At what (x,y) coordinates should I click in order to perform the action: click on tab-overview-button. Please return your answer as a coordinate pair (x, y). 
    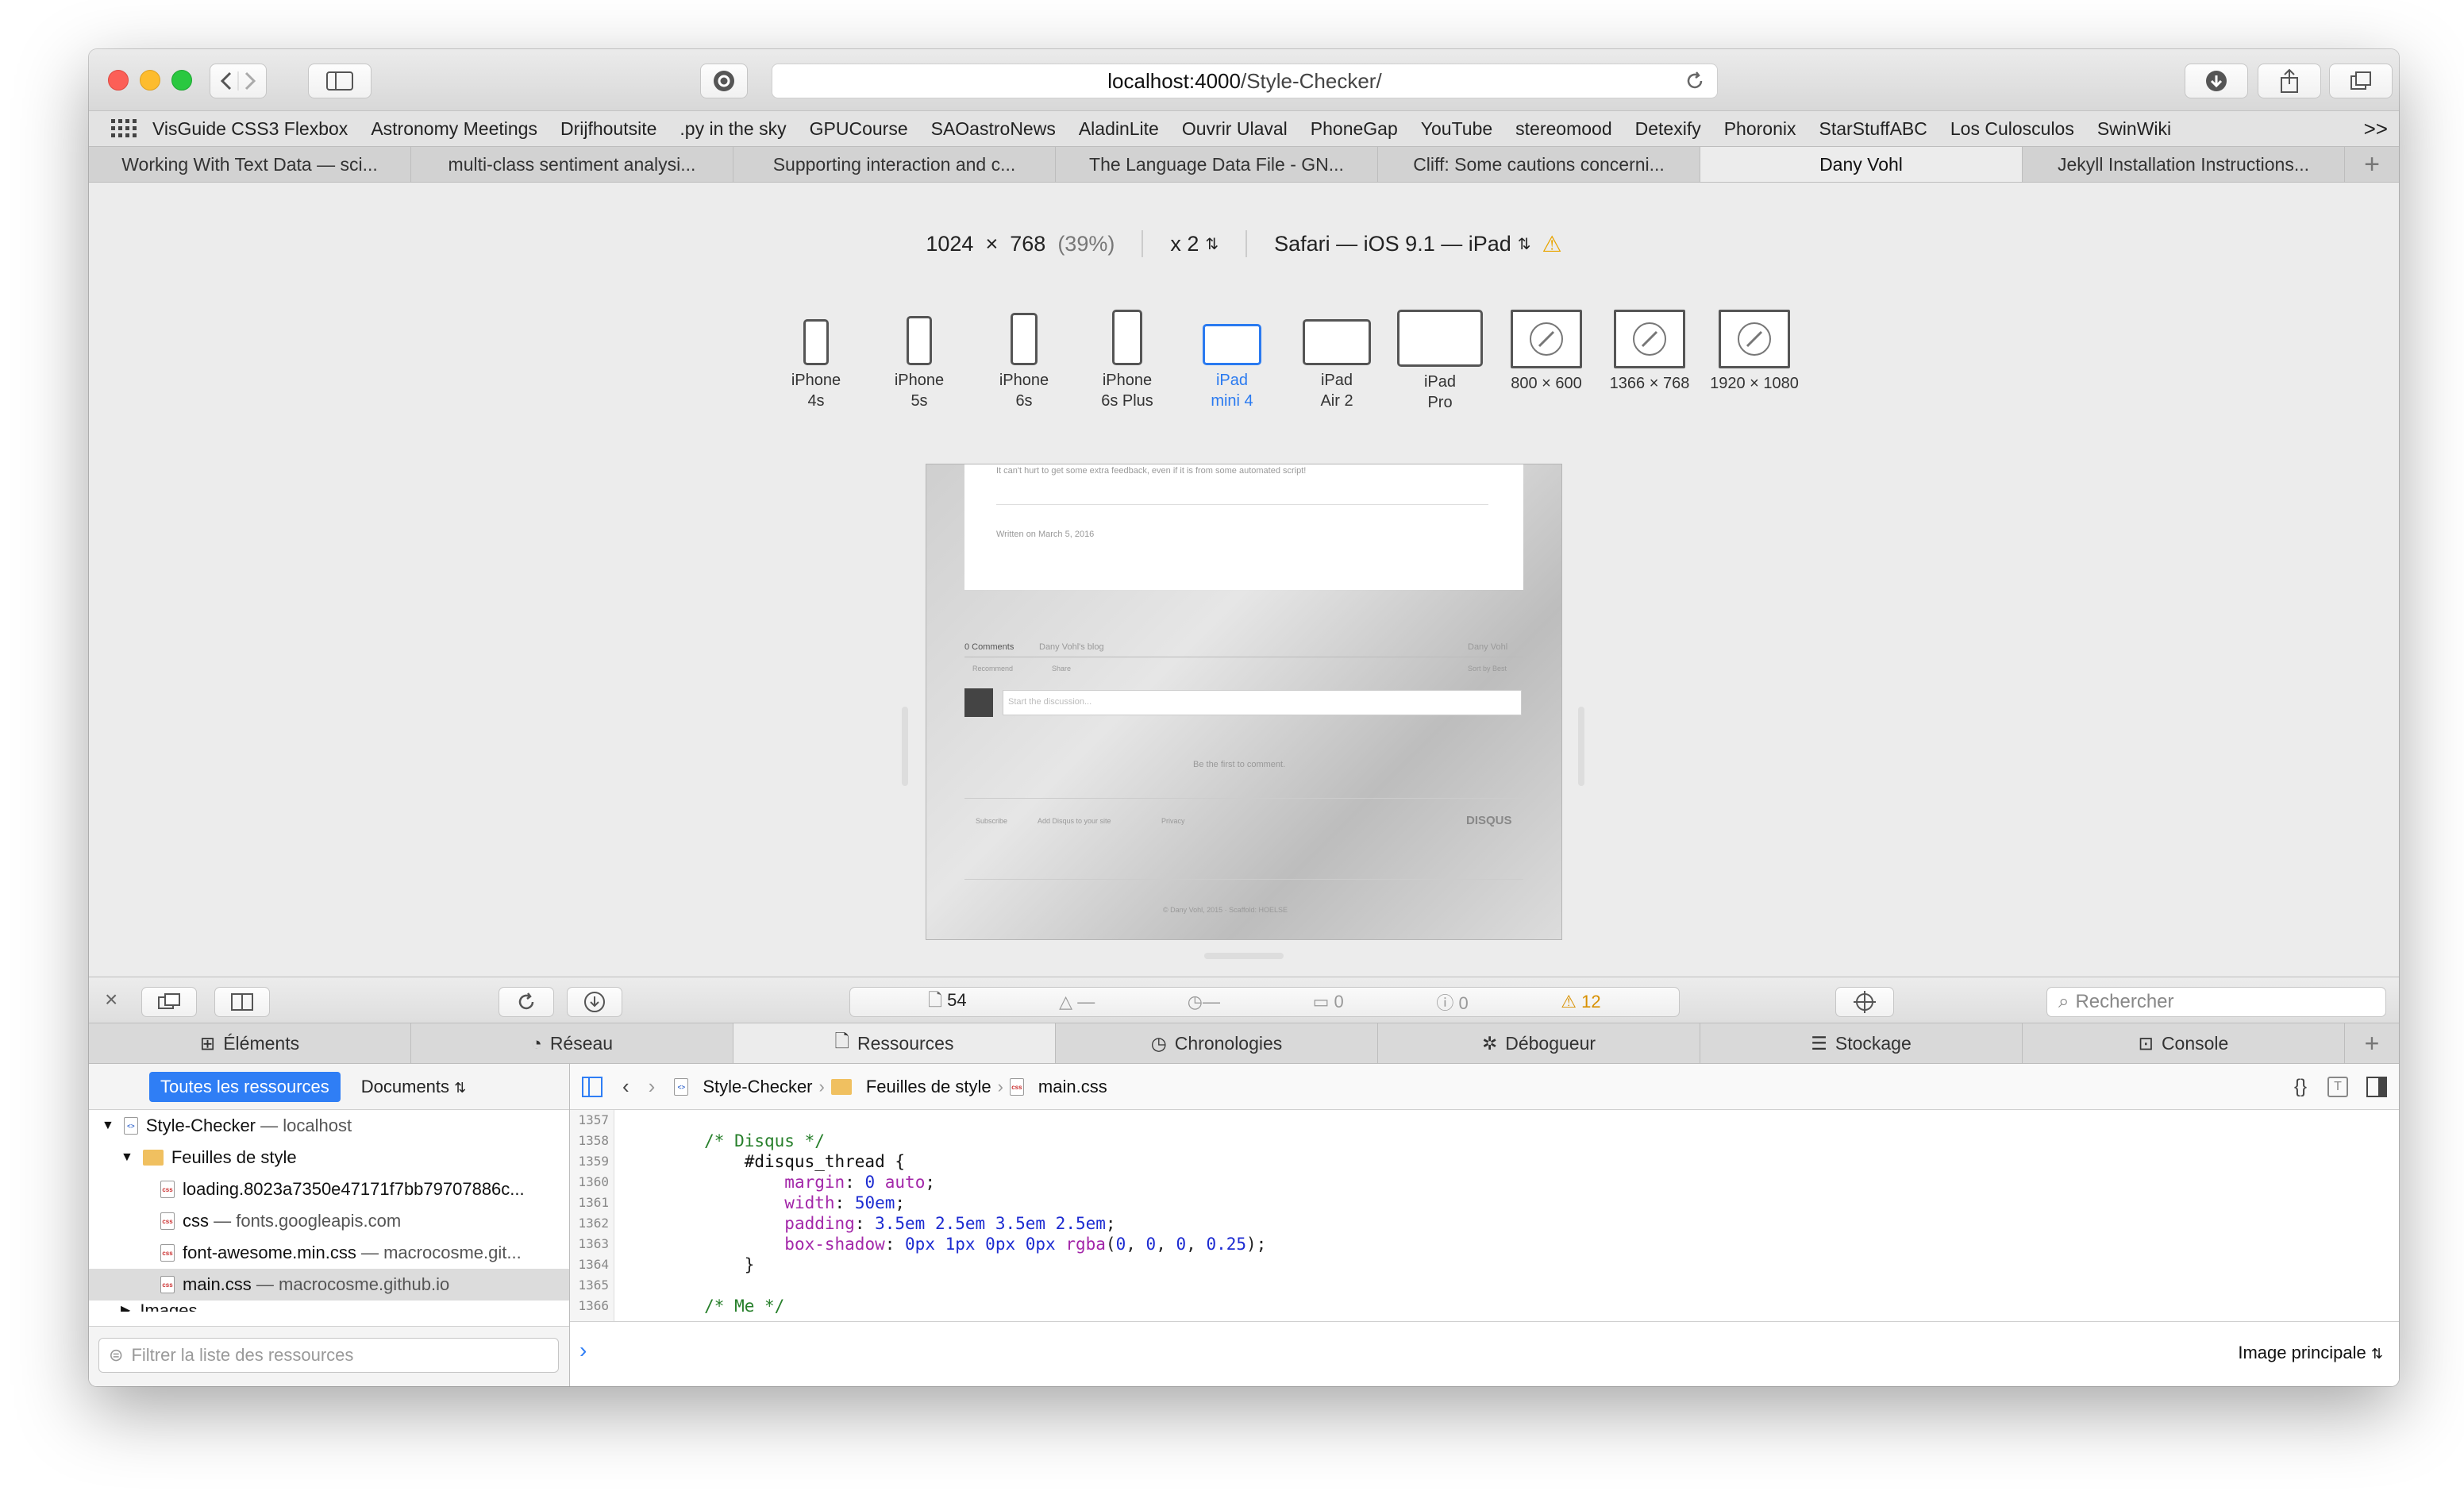
    Looking at the image, I should click on (2361, 81).